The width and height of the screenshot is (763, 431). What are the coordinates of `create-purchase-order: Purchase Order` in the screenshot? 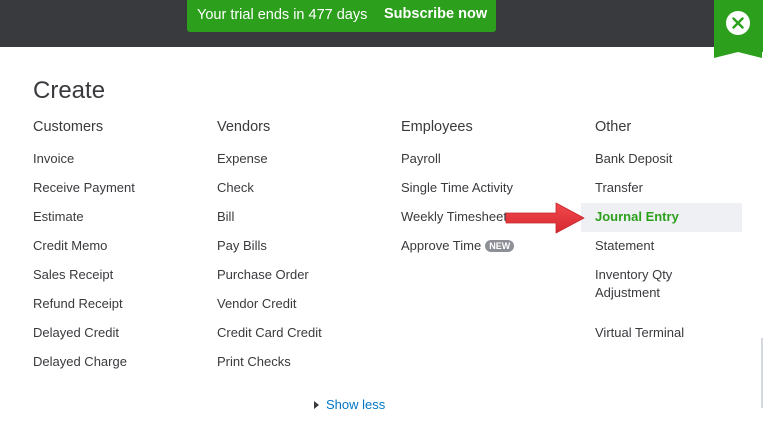 It's located at (307, 280).